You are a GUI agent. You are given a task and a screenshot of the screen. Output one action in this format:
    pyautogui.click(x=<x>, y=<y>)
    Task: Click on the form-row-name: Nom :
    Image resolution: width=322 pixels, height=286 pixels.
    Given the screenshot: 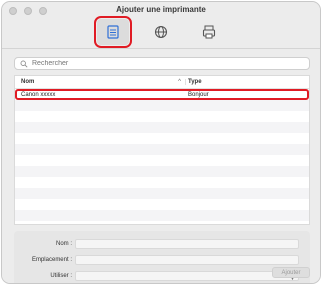 What is the action you would take?
    pyautogui.click(x=162, y=244)
    